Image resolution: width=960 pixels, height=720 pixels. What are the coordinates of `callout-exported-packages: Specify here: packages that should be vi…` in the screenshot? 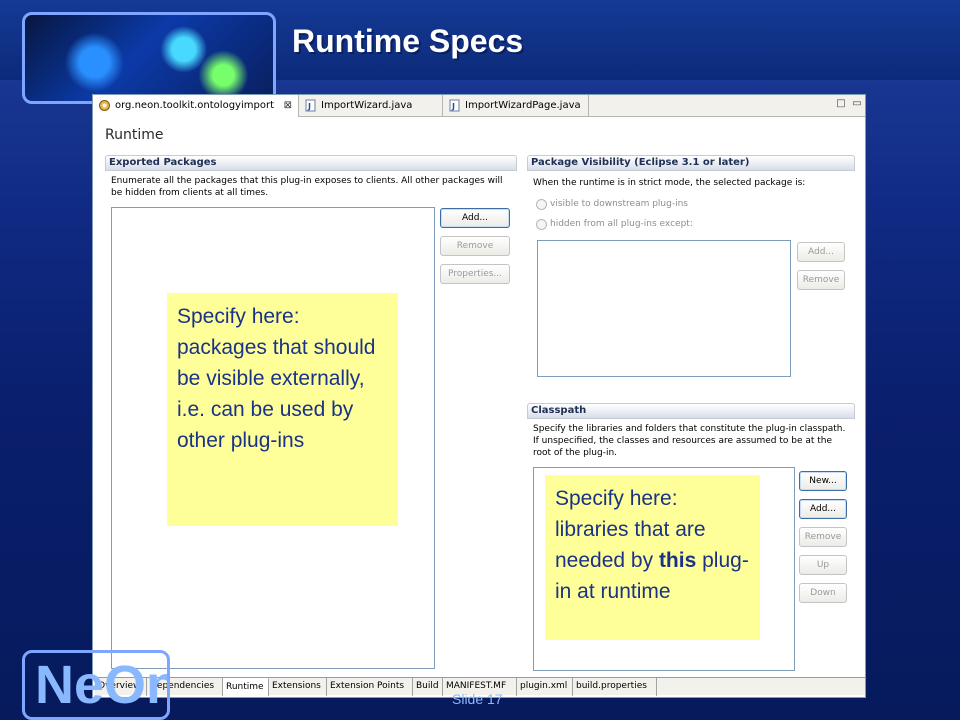 It's located at (282, 409).